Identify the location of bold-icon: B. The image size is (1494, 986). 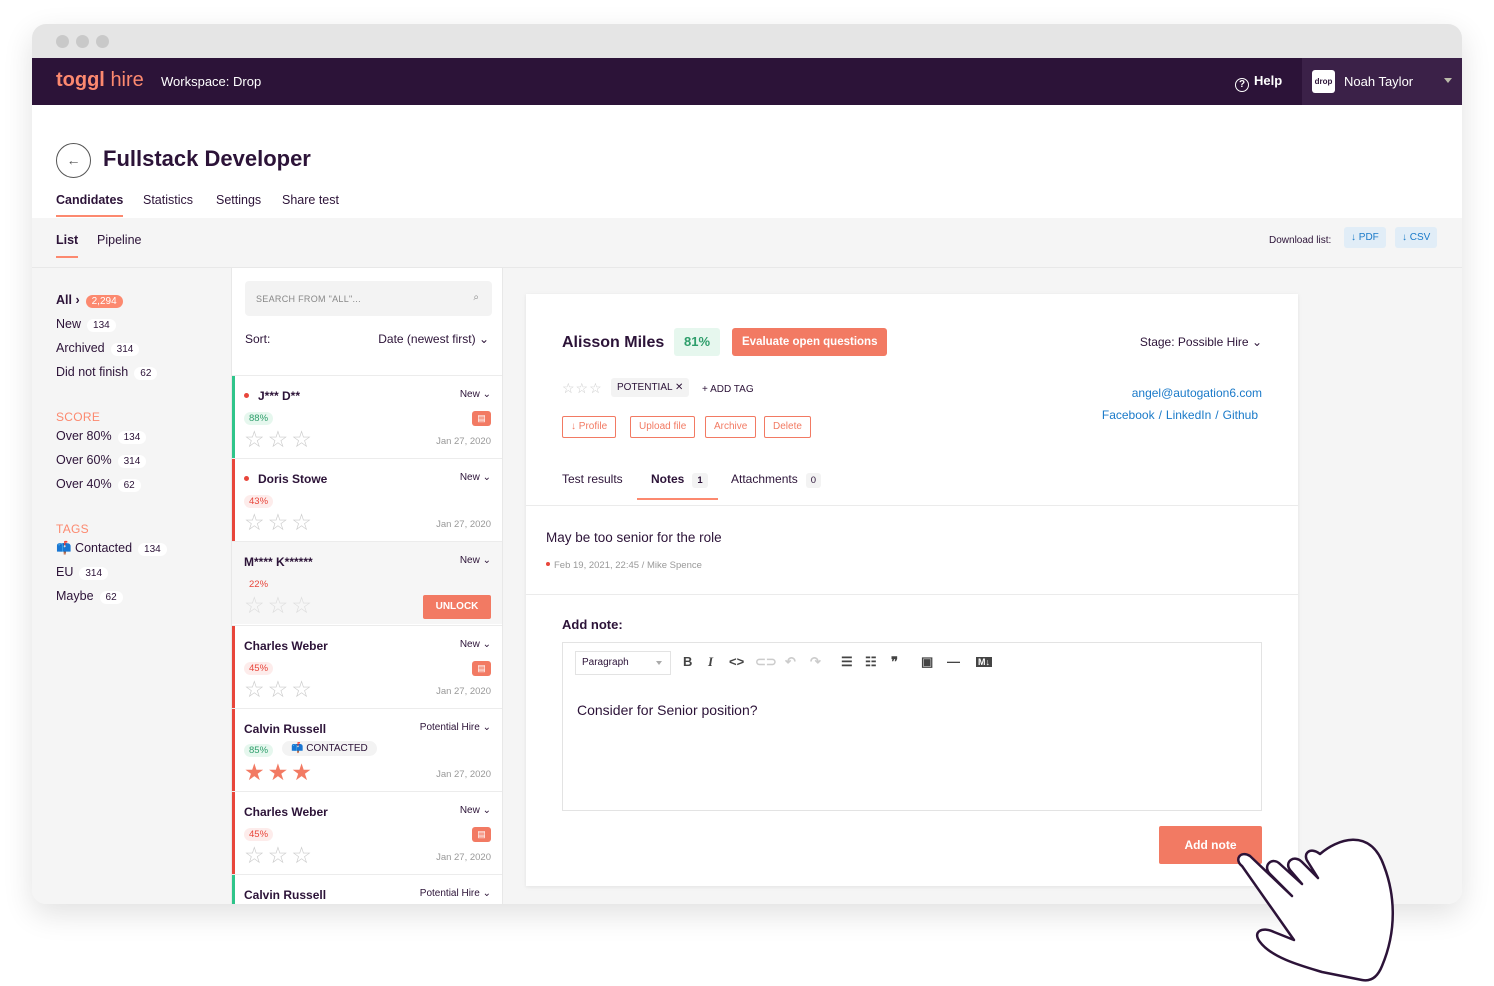
(687, 661).